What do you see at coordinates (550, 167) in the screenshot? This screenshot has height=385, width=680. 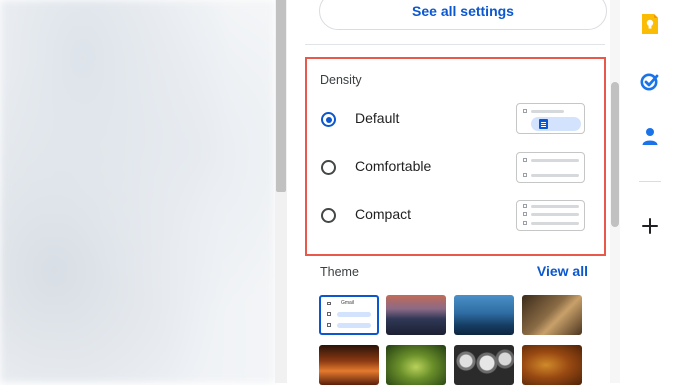 I see `density-comfortable-preview-icon` at bounding box center [550, 167].